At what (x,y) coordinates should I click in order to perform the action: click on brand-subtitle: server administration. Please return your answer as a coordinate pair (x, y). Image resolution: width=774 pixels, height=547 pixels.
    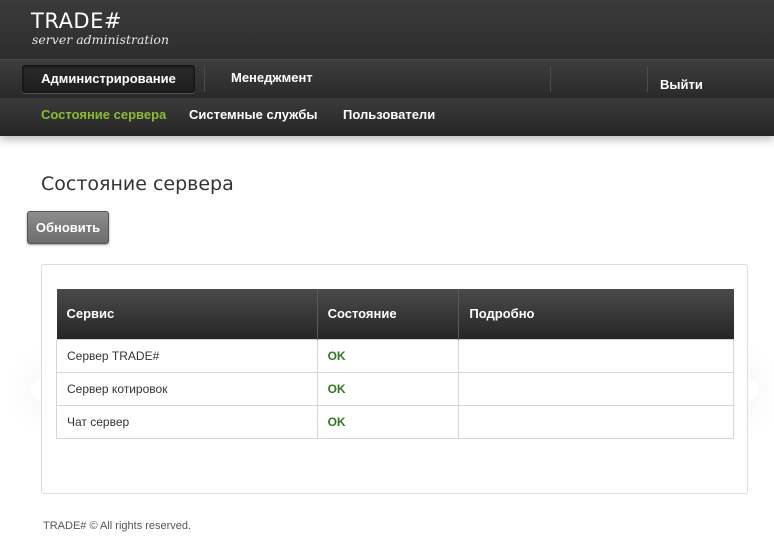
    Looking at the image, I should click on (101, 39).